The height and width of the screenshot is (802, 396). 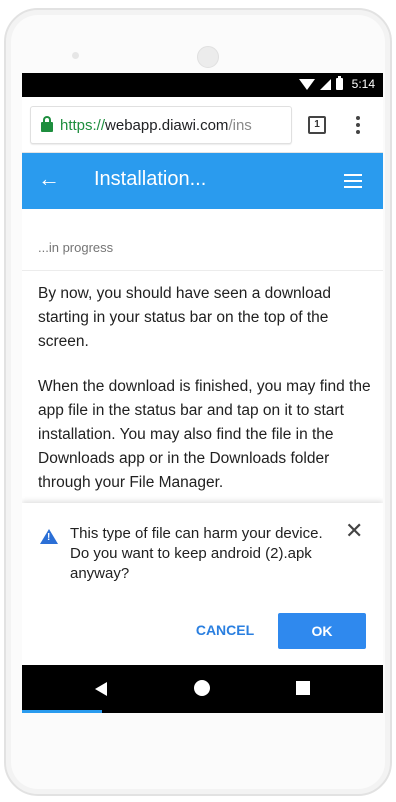 I want to click on nav-recents-icon, so click(x=303, y=688).